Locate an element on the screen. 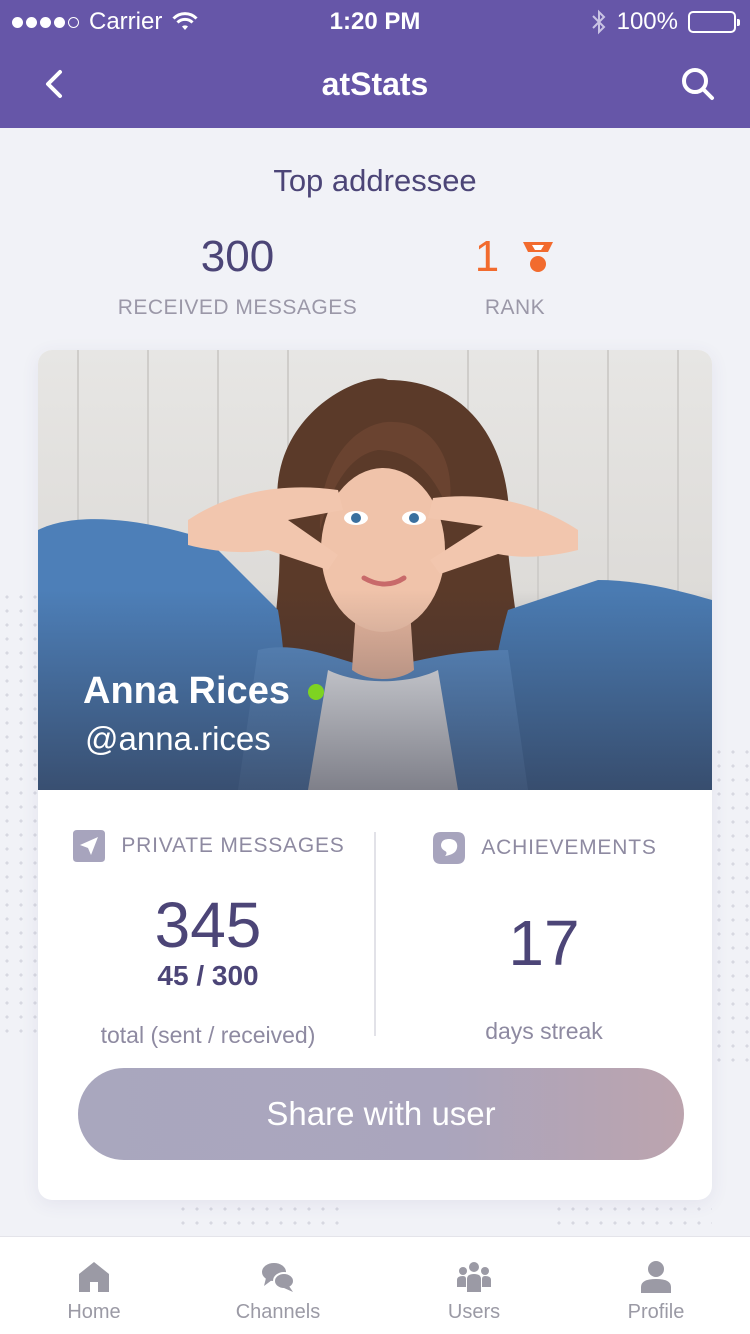 The height and width of the screenshot is (1334, 750). users-icon is located at coordinates (474, 1277).